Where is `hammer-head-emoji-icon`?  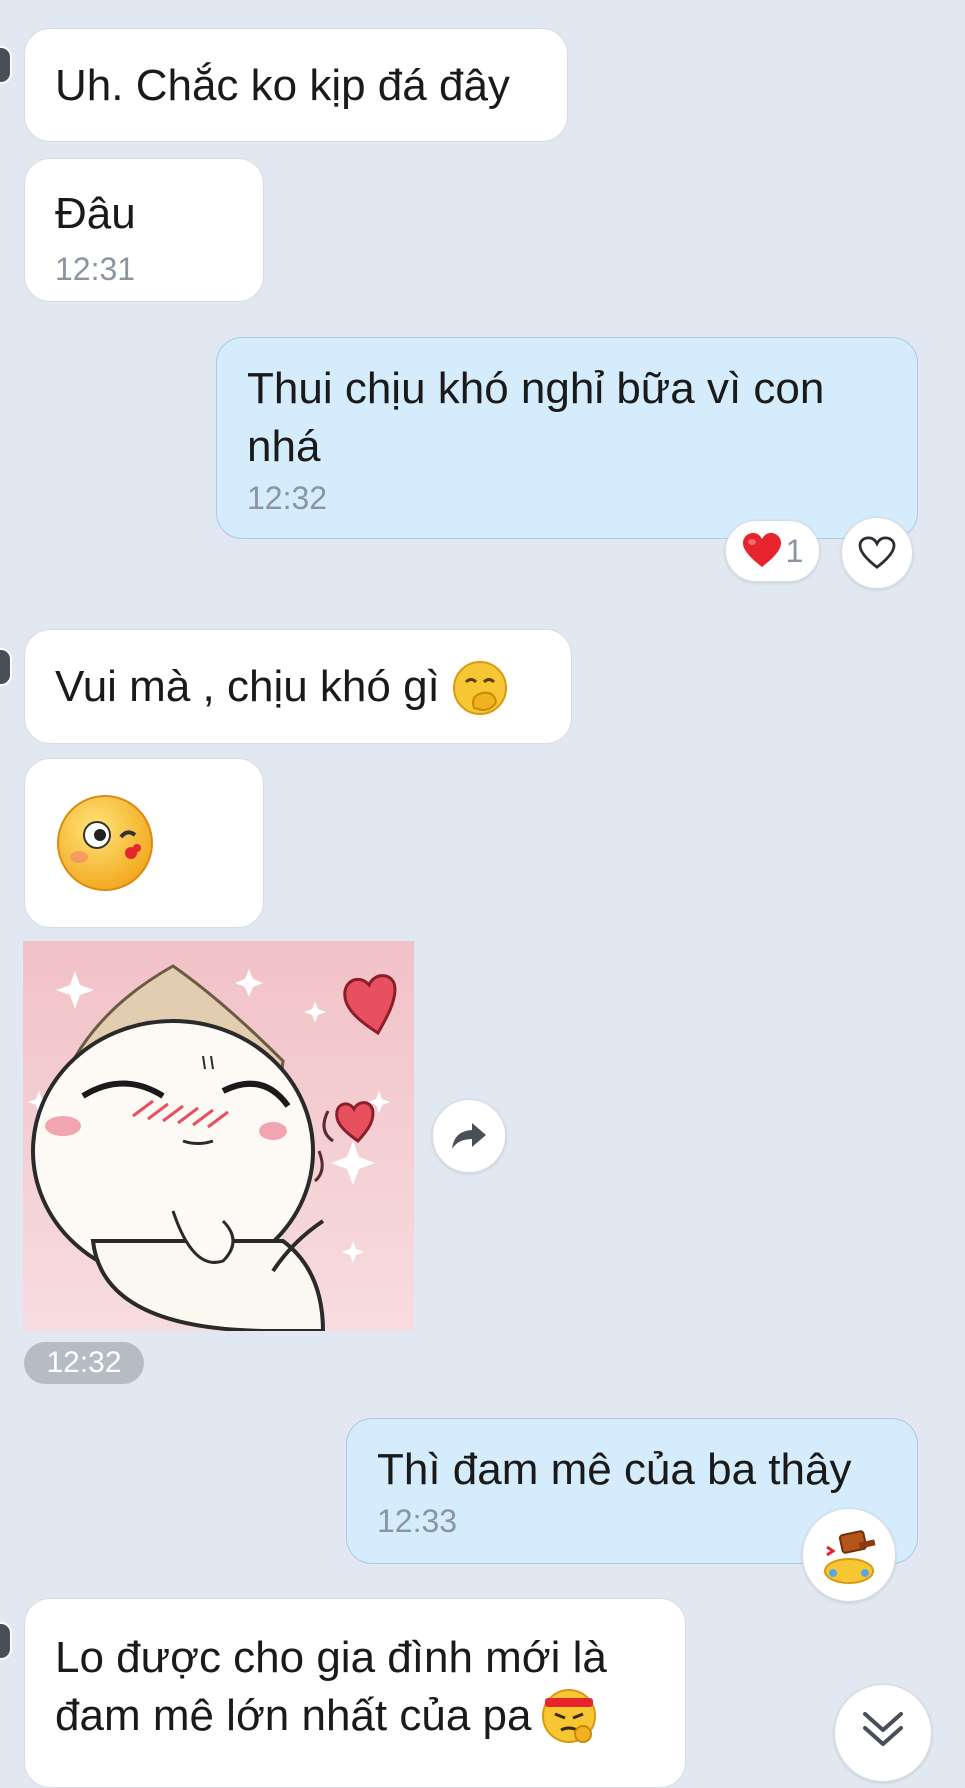
hammer-head-emoji-icon is located at coordinates (849, 1555).